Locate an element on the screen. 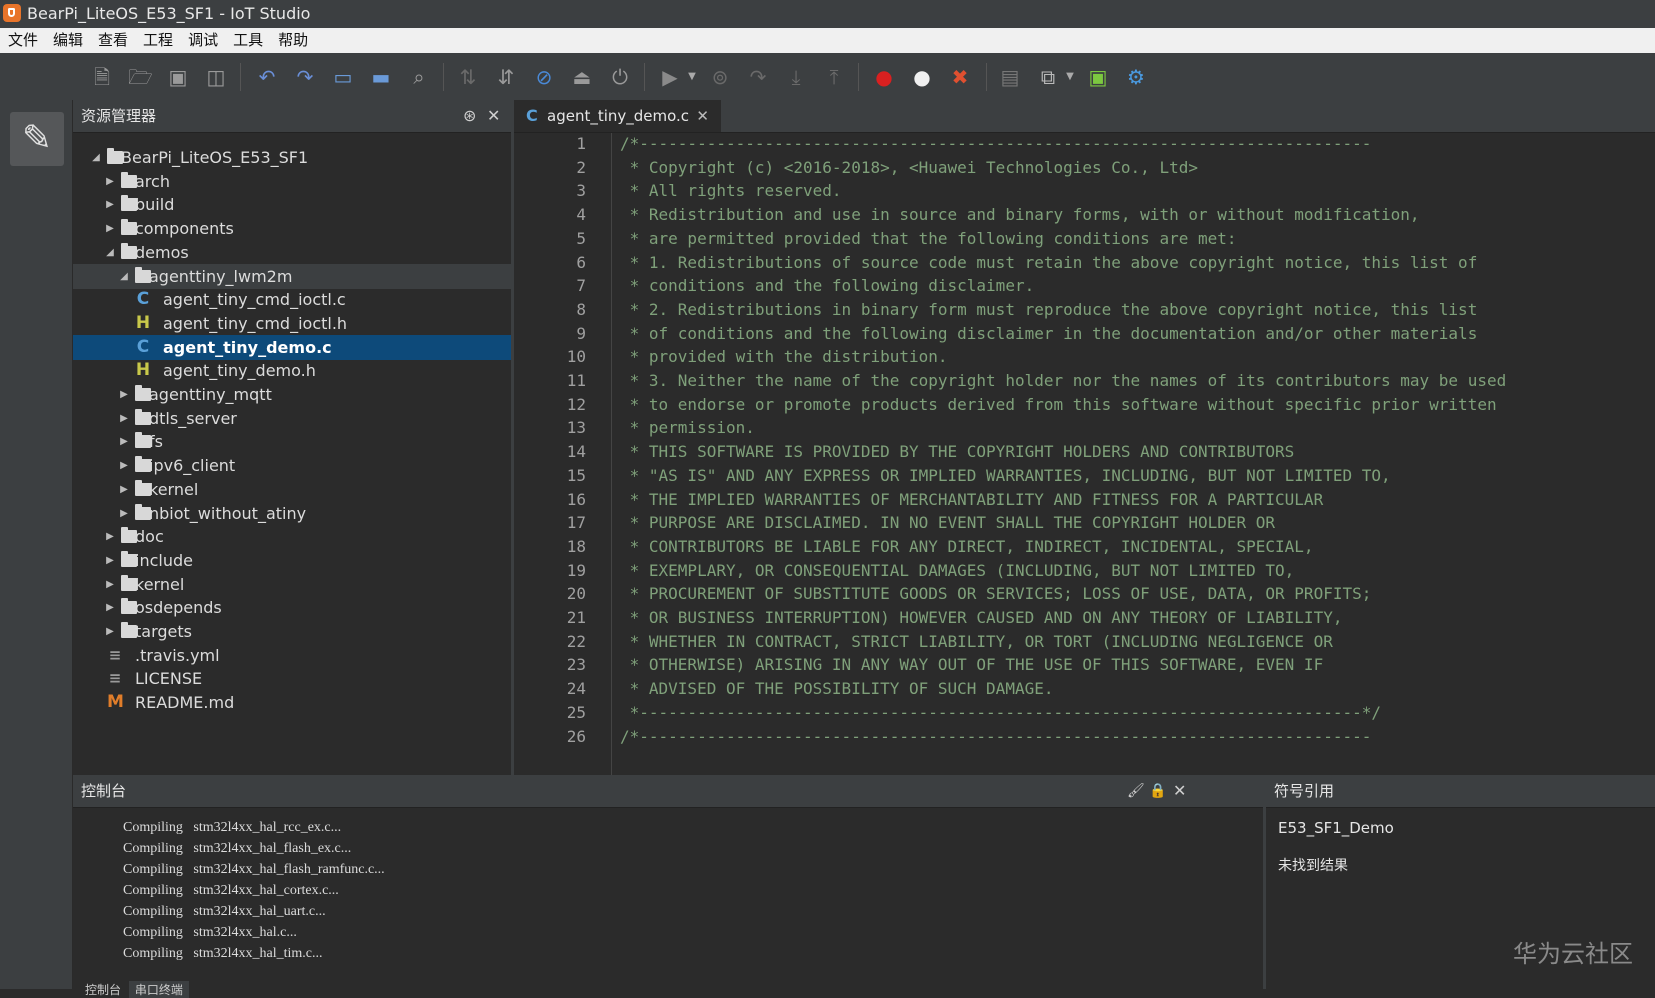  tools-icon: ✎ is located at coordinates (37, 139).